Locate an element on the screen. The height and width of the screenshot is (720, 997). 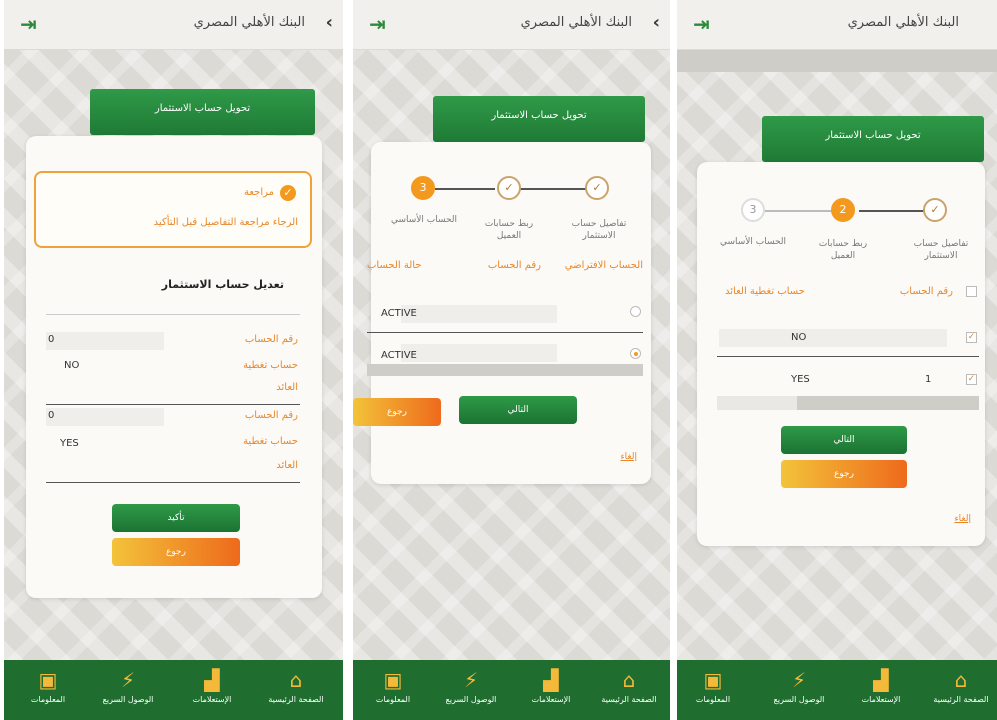
coverage-value: YES is located at coordinates (800, 379).